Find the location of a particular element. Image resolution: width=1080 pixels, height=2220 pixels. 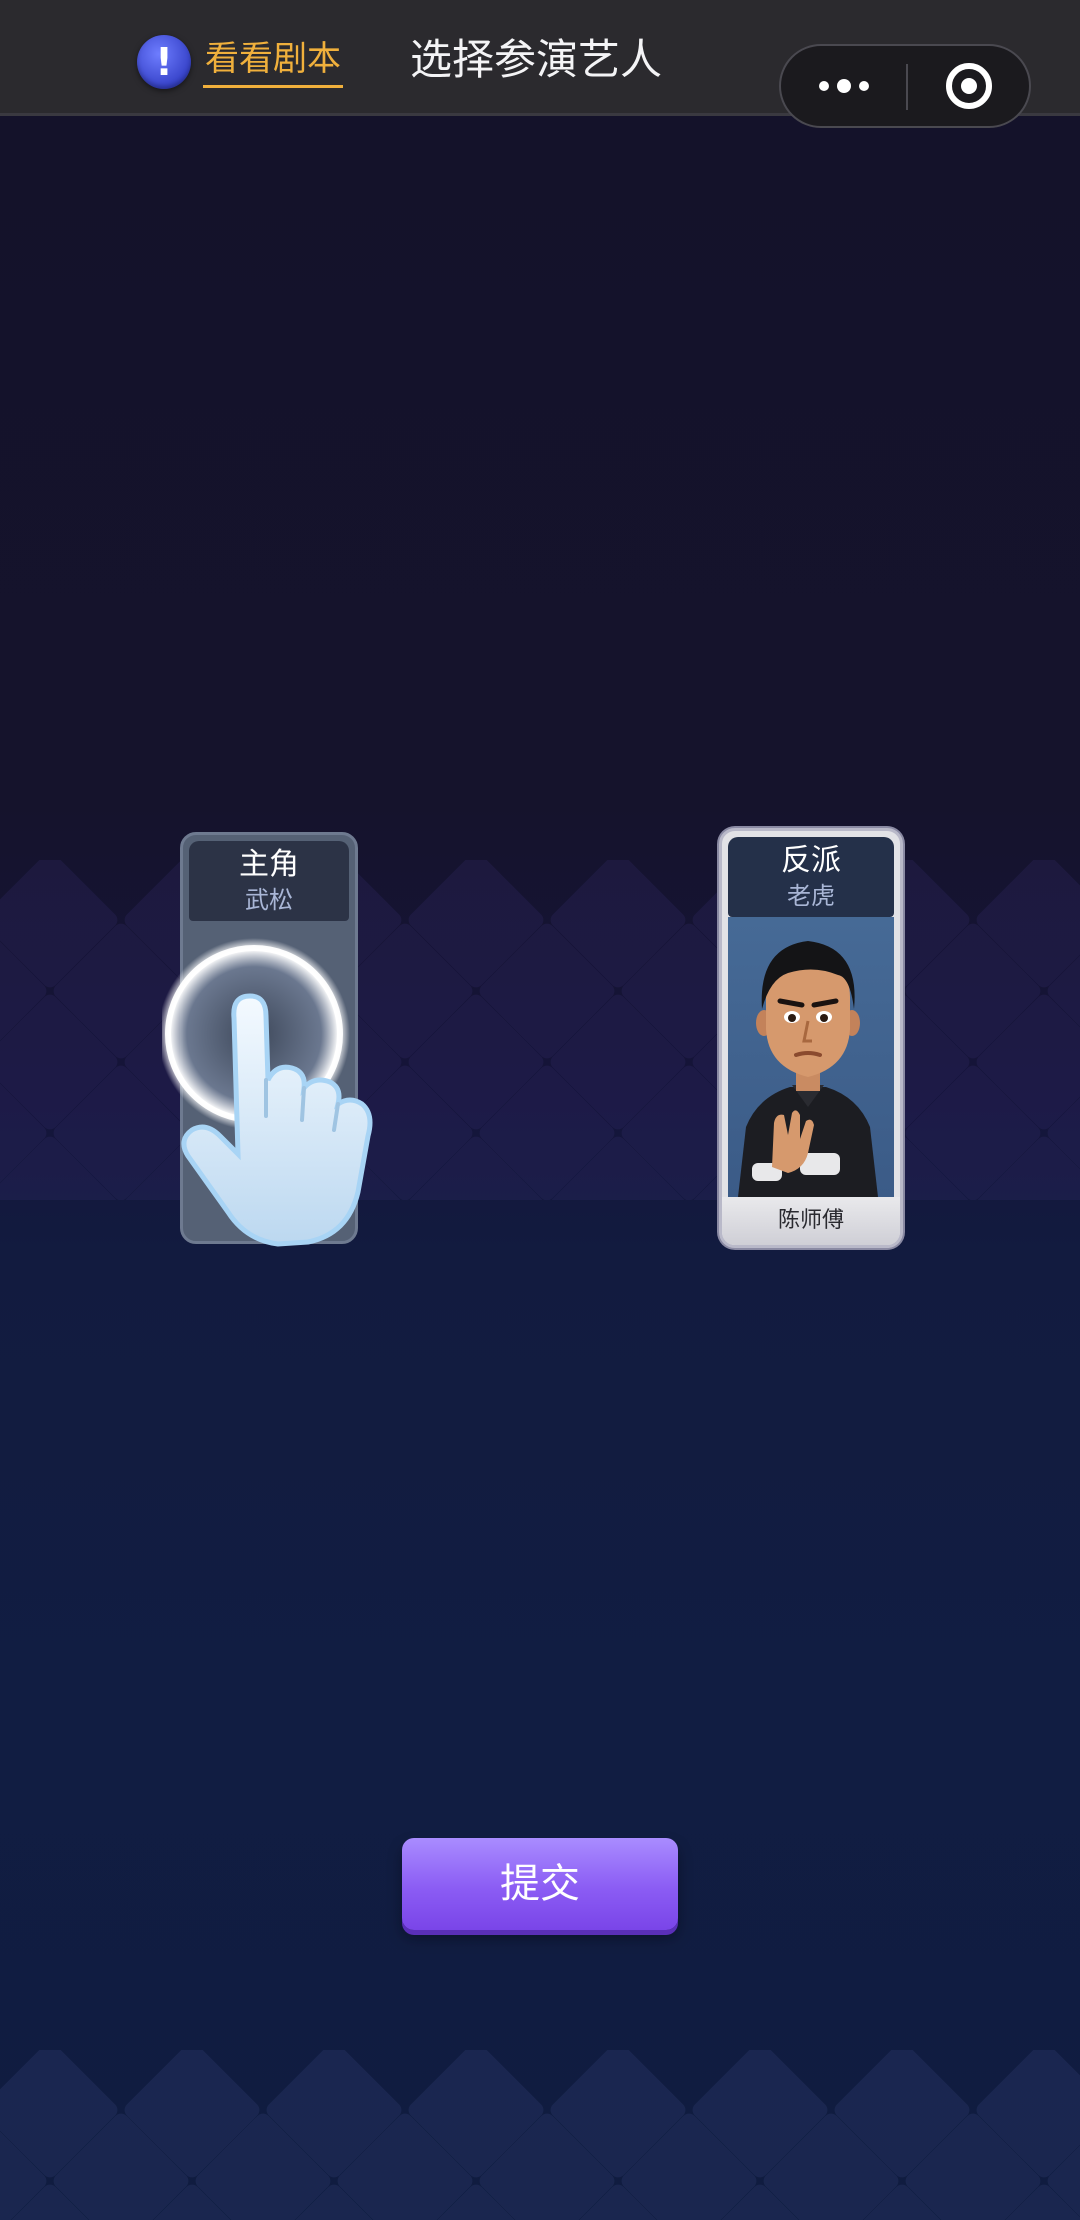

exclamation-icon: ! is located at coordinates (164, 62).